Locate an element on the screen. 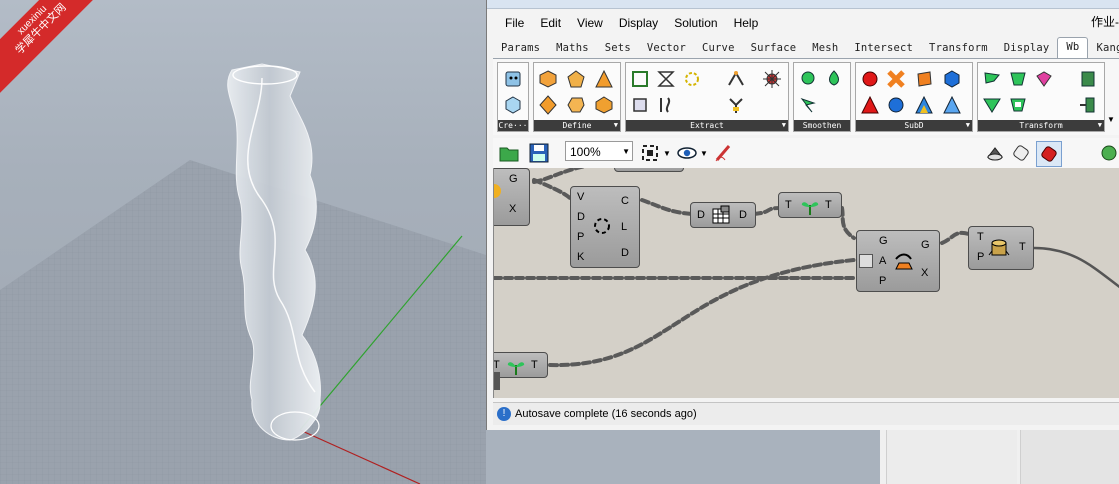 This screenshot has width=1119, height=484. panel-join-icon is located at coordinates (1088, 105).